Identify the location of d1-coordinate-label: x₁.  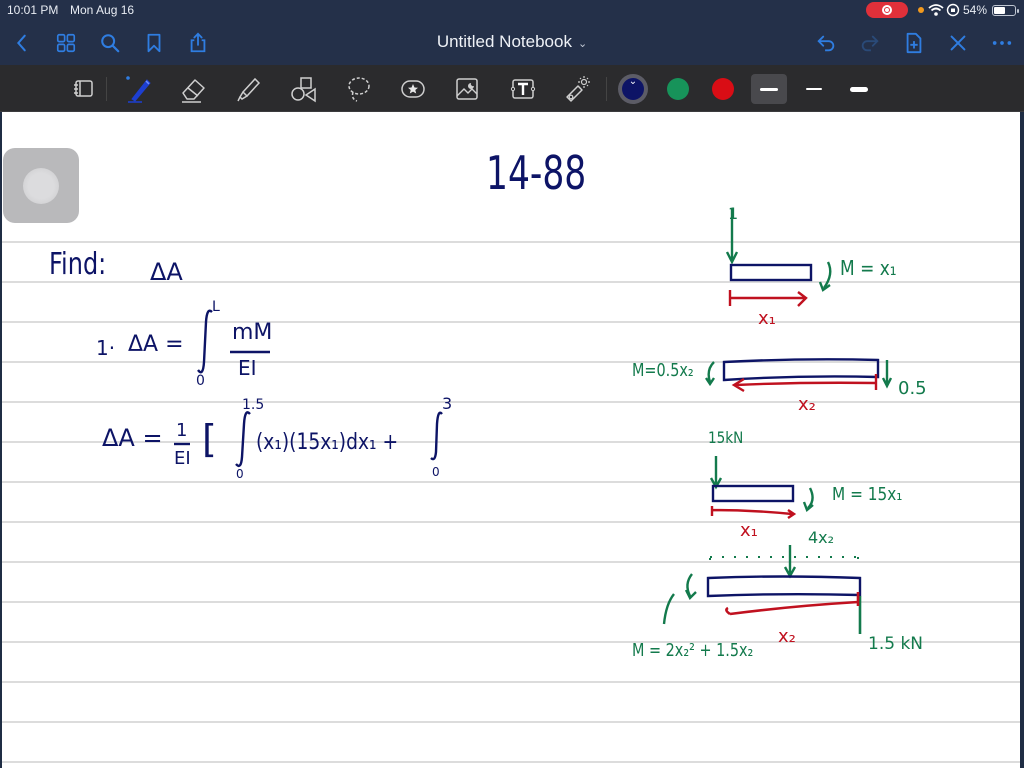
(767, 318).